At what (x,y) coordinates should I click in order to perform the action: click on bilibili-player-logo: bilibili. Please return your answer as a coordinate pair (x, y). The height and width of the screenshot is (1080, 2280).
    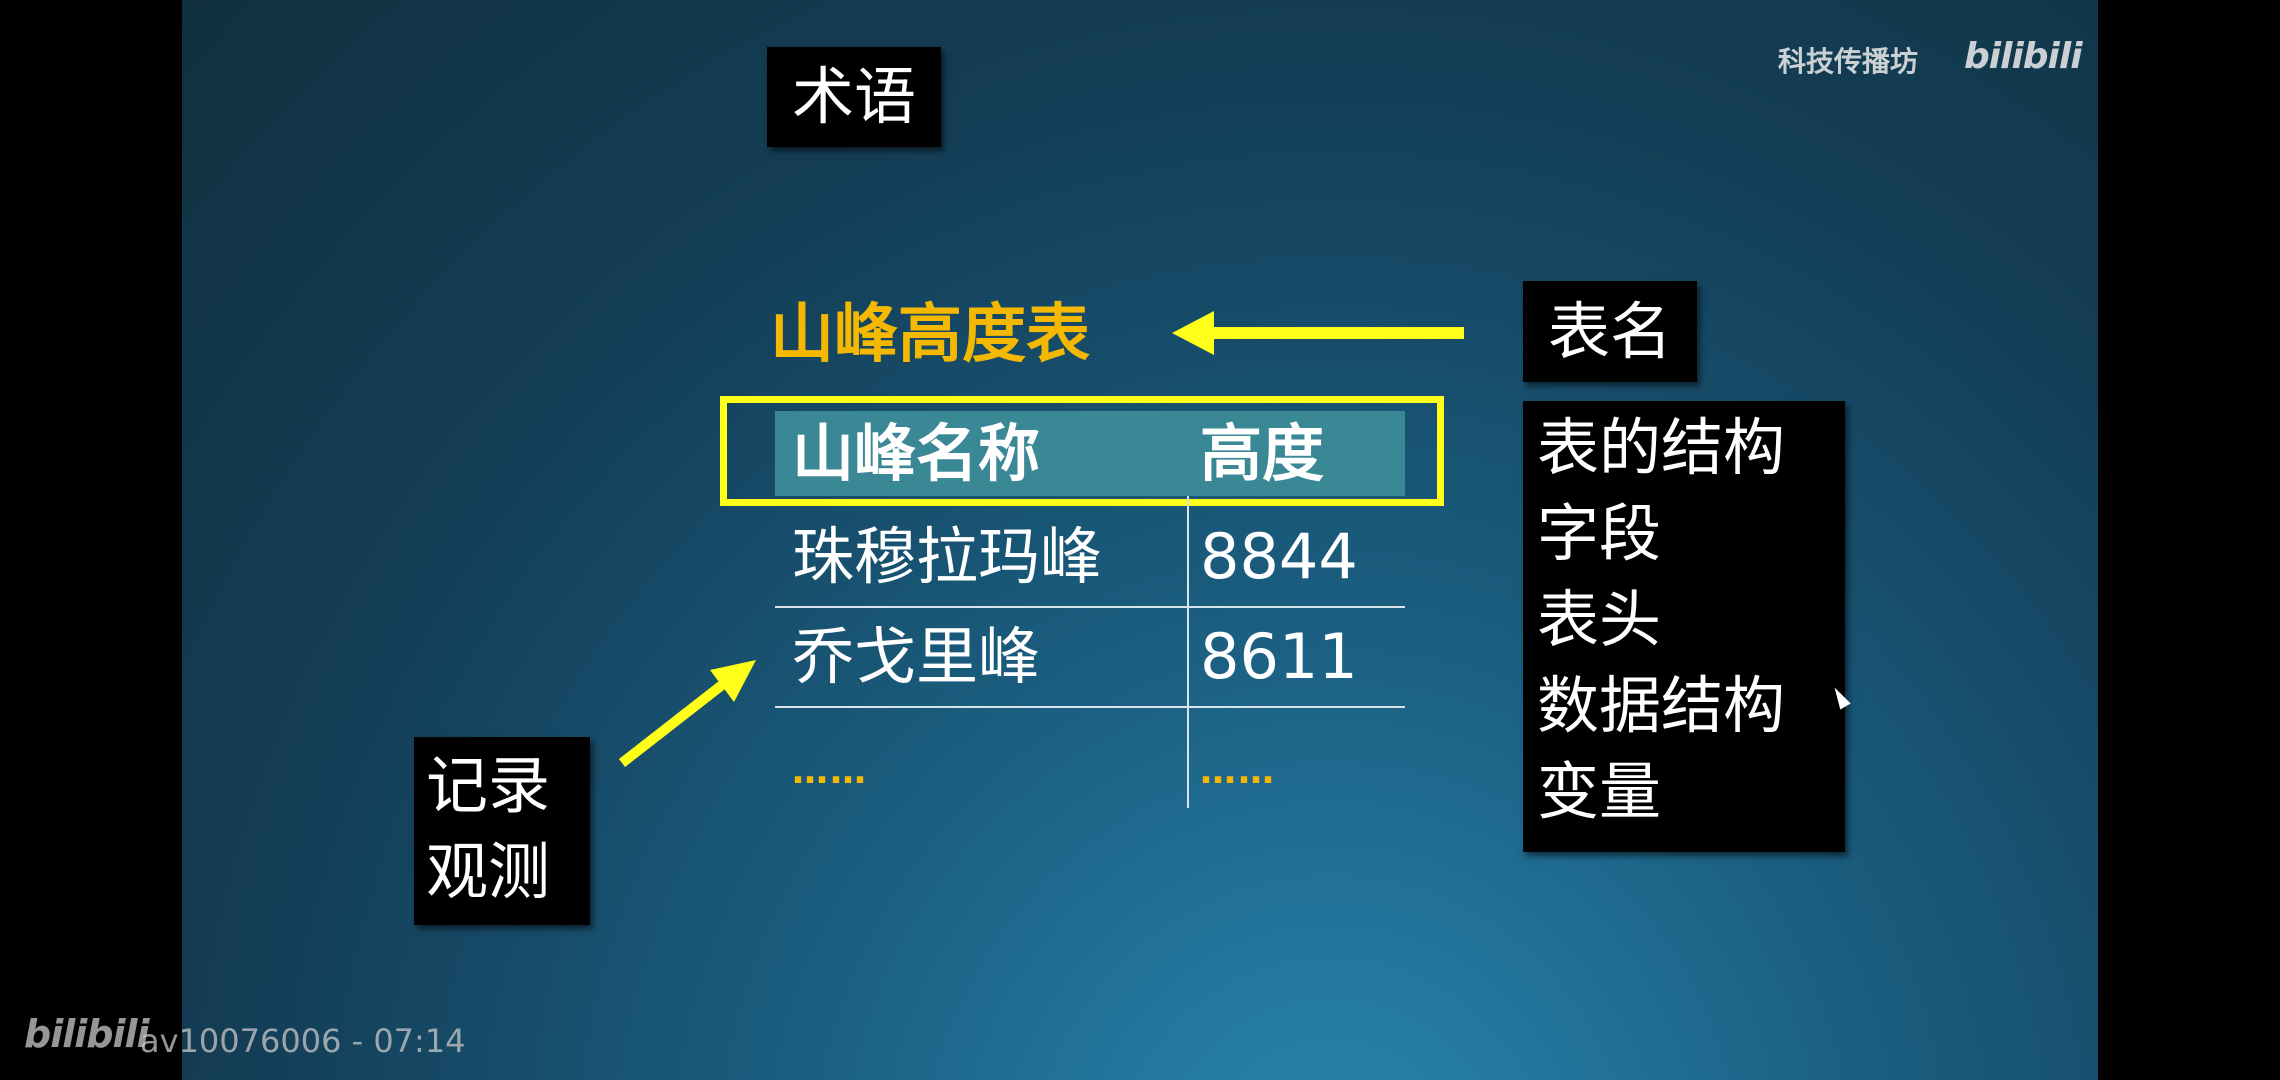
    Looking at the image, I should click on (87, 1034).